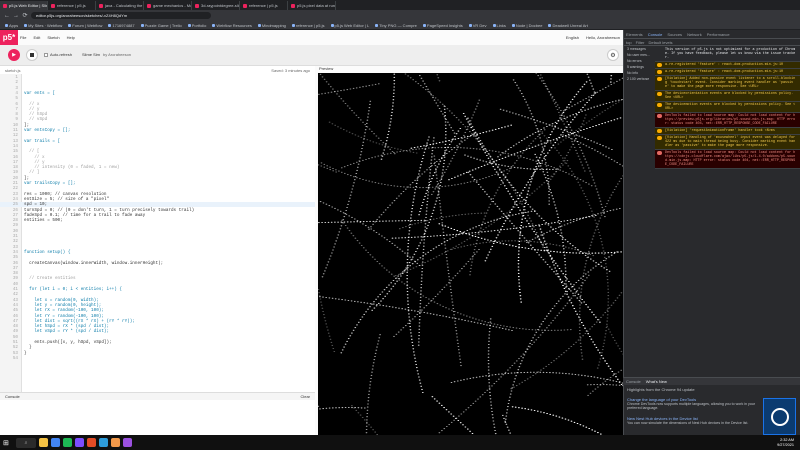 The image size is (800, 450). I want to click on autorefresh-toggle: Auto-refresh, so click(58, 54).